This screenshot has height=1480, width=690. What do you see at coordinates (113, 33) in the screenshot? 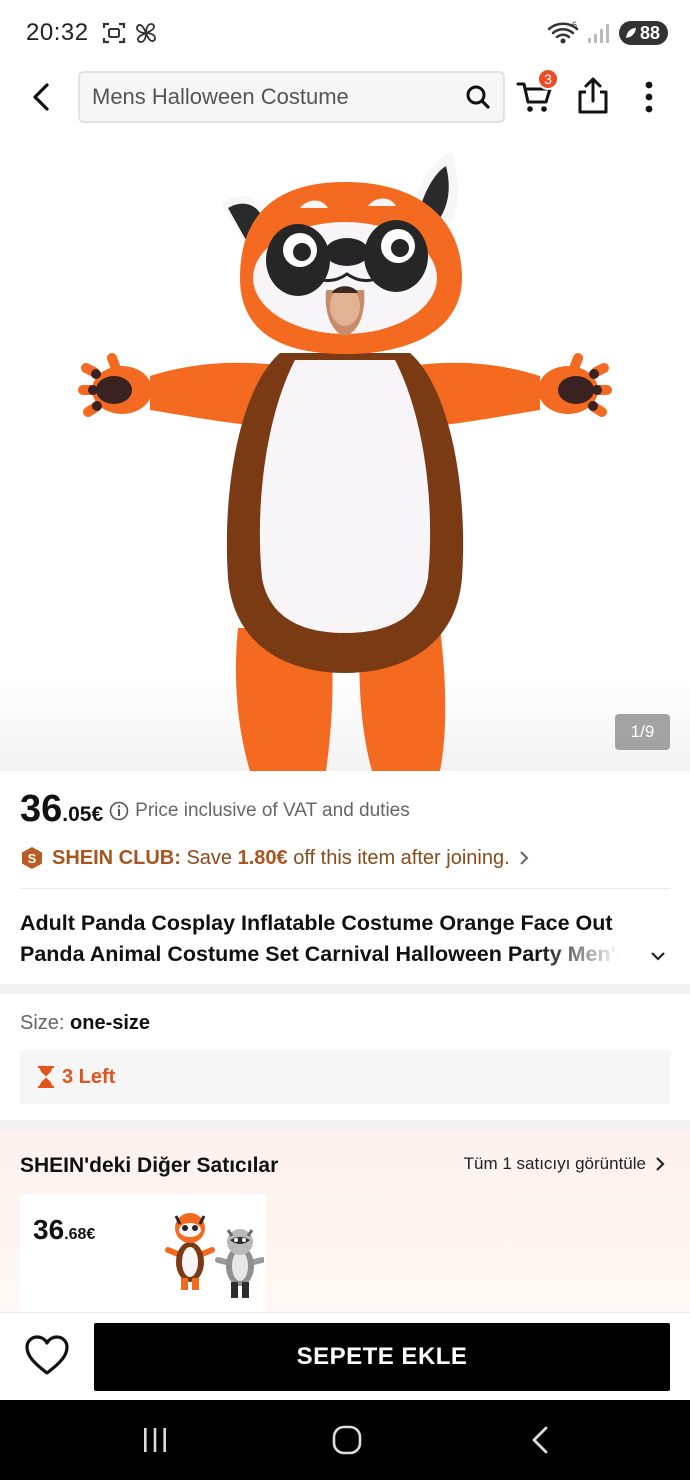
I see `screenshot-icon` at bounding box center [113, 33].